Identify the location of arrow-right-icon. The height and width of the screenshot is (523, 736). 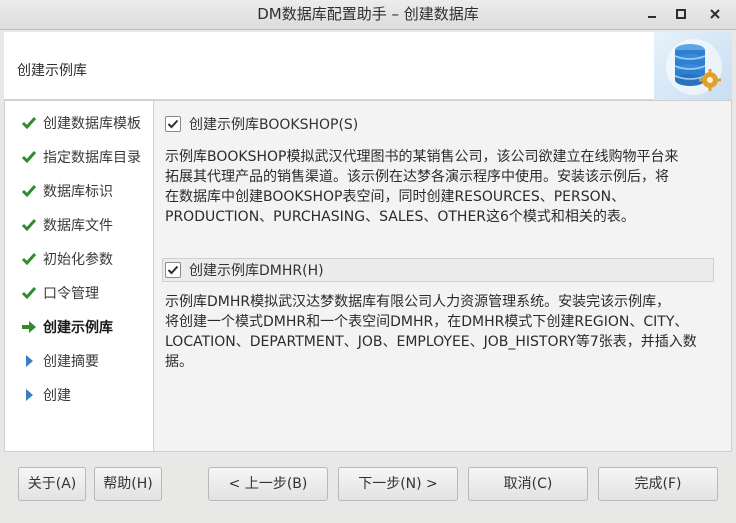
(29, 327).